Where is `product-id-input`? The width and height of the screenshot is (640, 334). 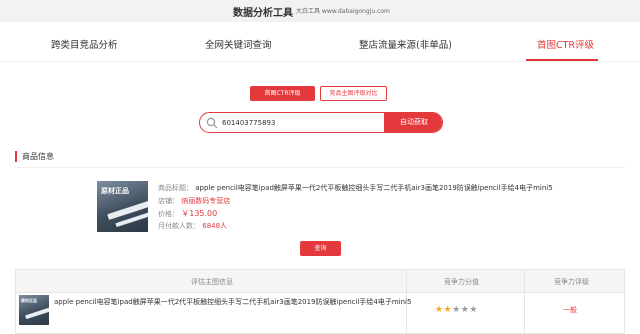
product-id-input is located at coordinates (301, 122).